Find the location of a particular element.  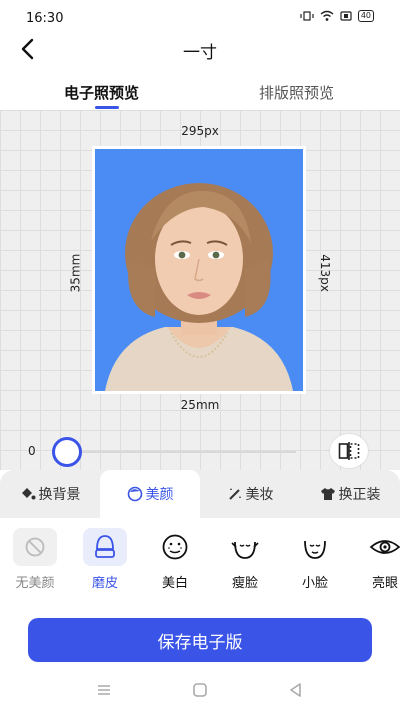

compare-icon is located at coordinates (349, 451).